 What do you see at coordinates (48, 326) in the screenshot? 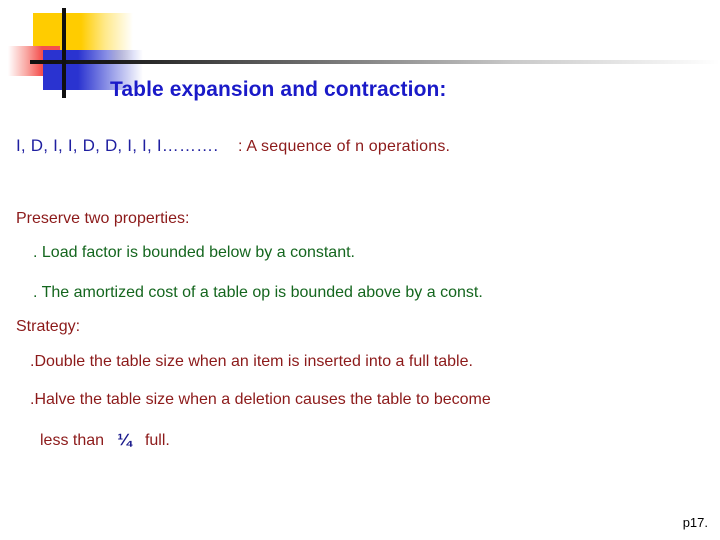
I see `strategy-heading: Strategy:` at bounding box center [48, 326].